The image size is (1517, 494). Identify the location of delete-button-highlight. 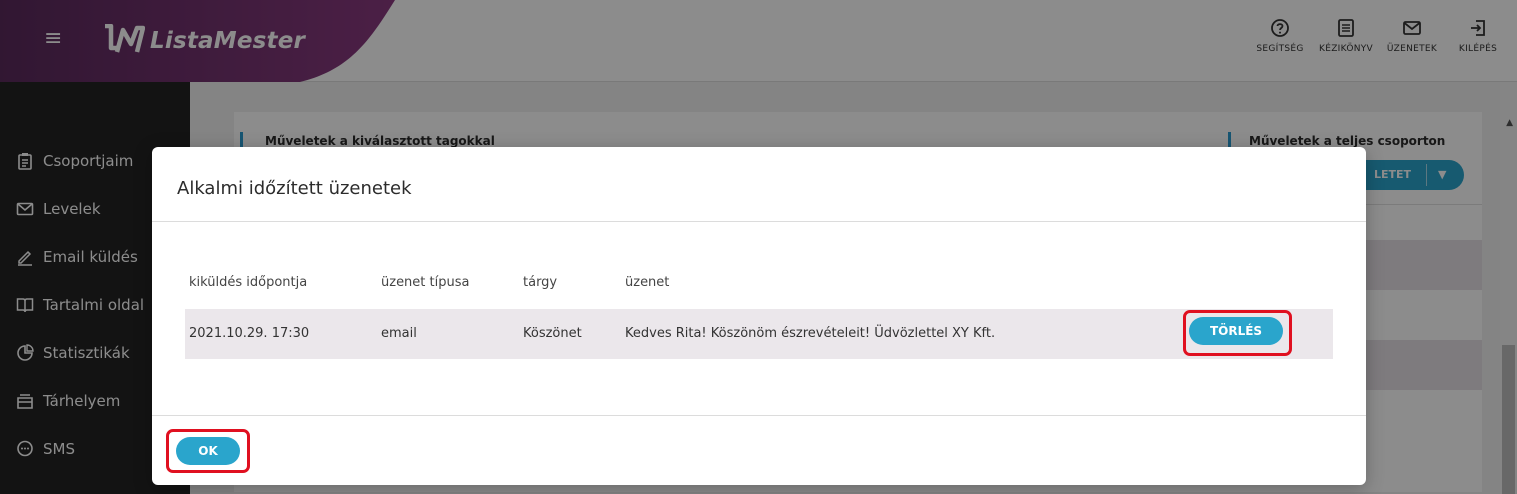
(1237, 333).